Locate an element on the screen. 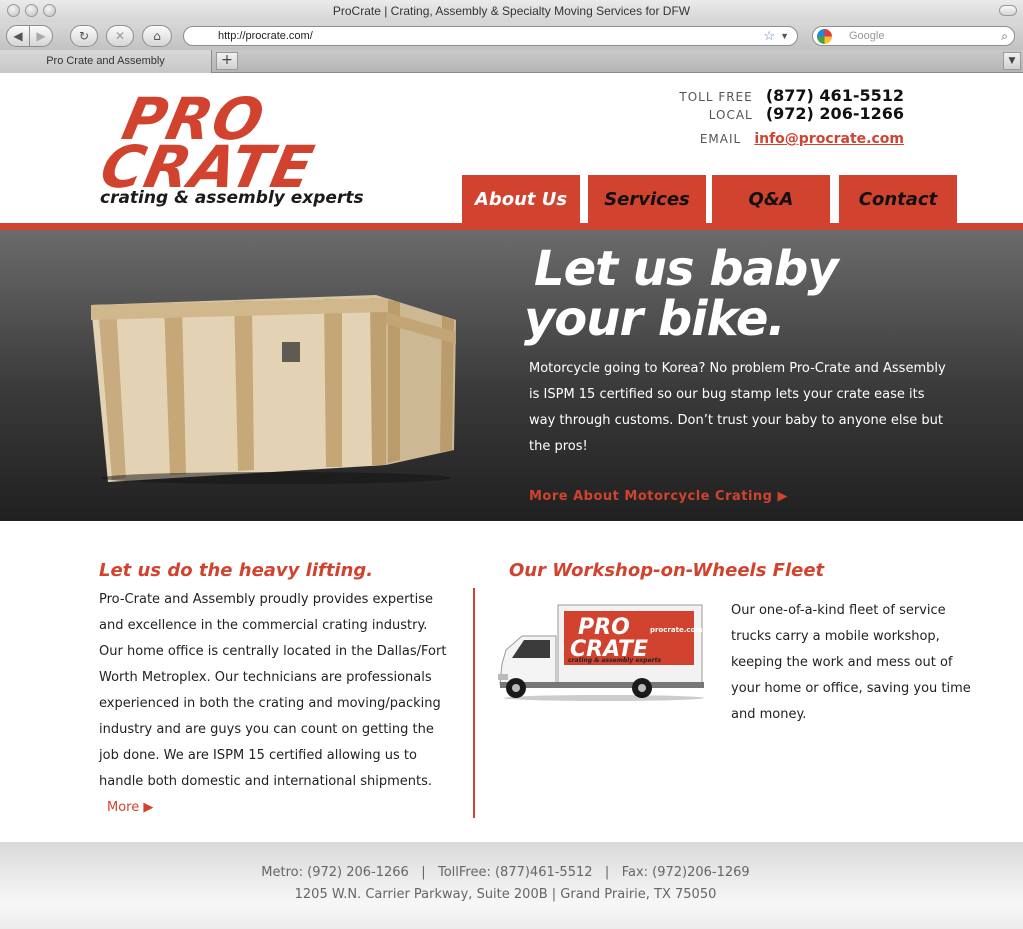 The height and width of the screenshot is (929, 1023). logo-crate: CRATE is located at coordinates (207, 167).